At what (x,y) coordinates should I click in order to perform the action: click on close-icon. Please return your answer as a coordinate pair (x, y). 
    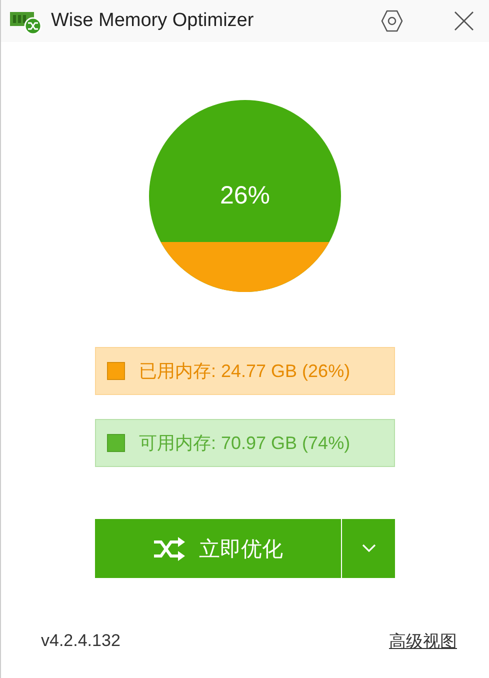
    Looking at the image, I should click on (464, 21).